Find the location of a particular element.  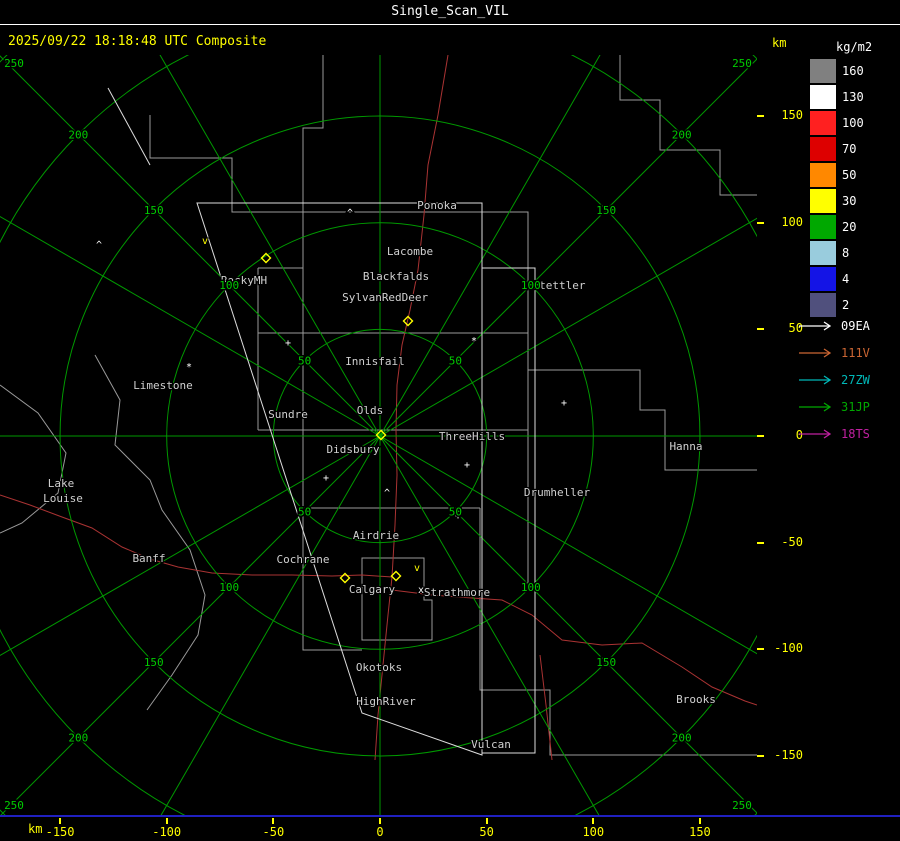

city-label-blackfalds: Blackfalds is located at coordinates (396, 276).